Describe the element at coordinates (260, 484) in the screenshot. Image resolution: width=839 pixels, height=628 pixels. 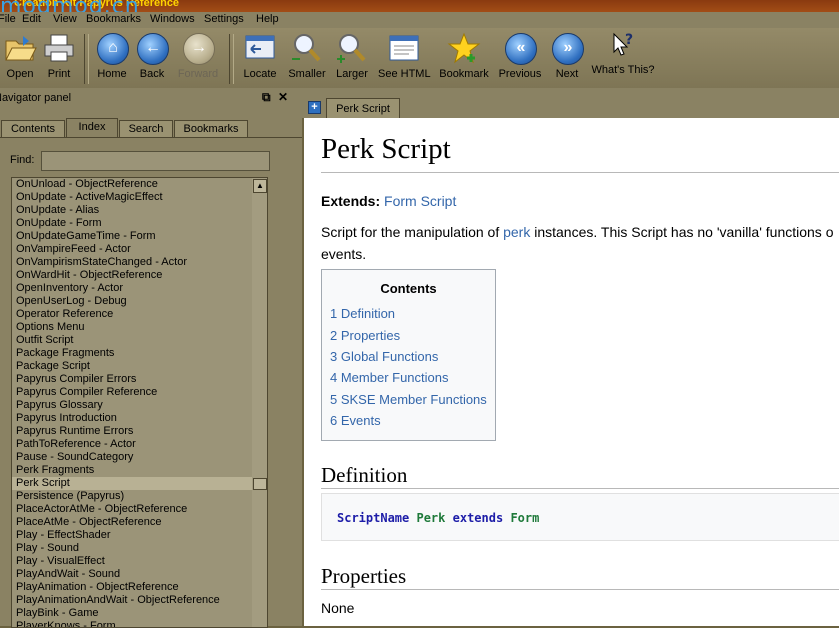
I see `scroll-thumb` at that location.